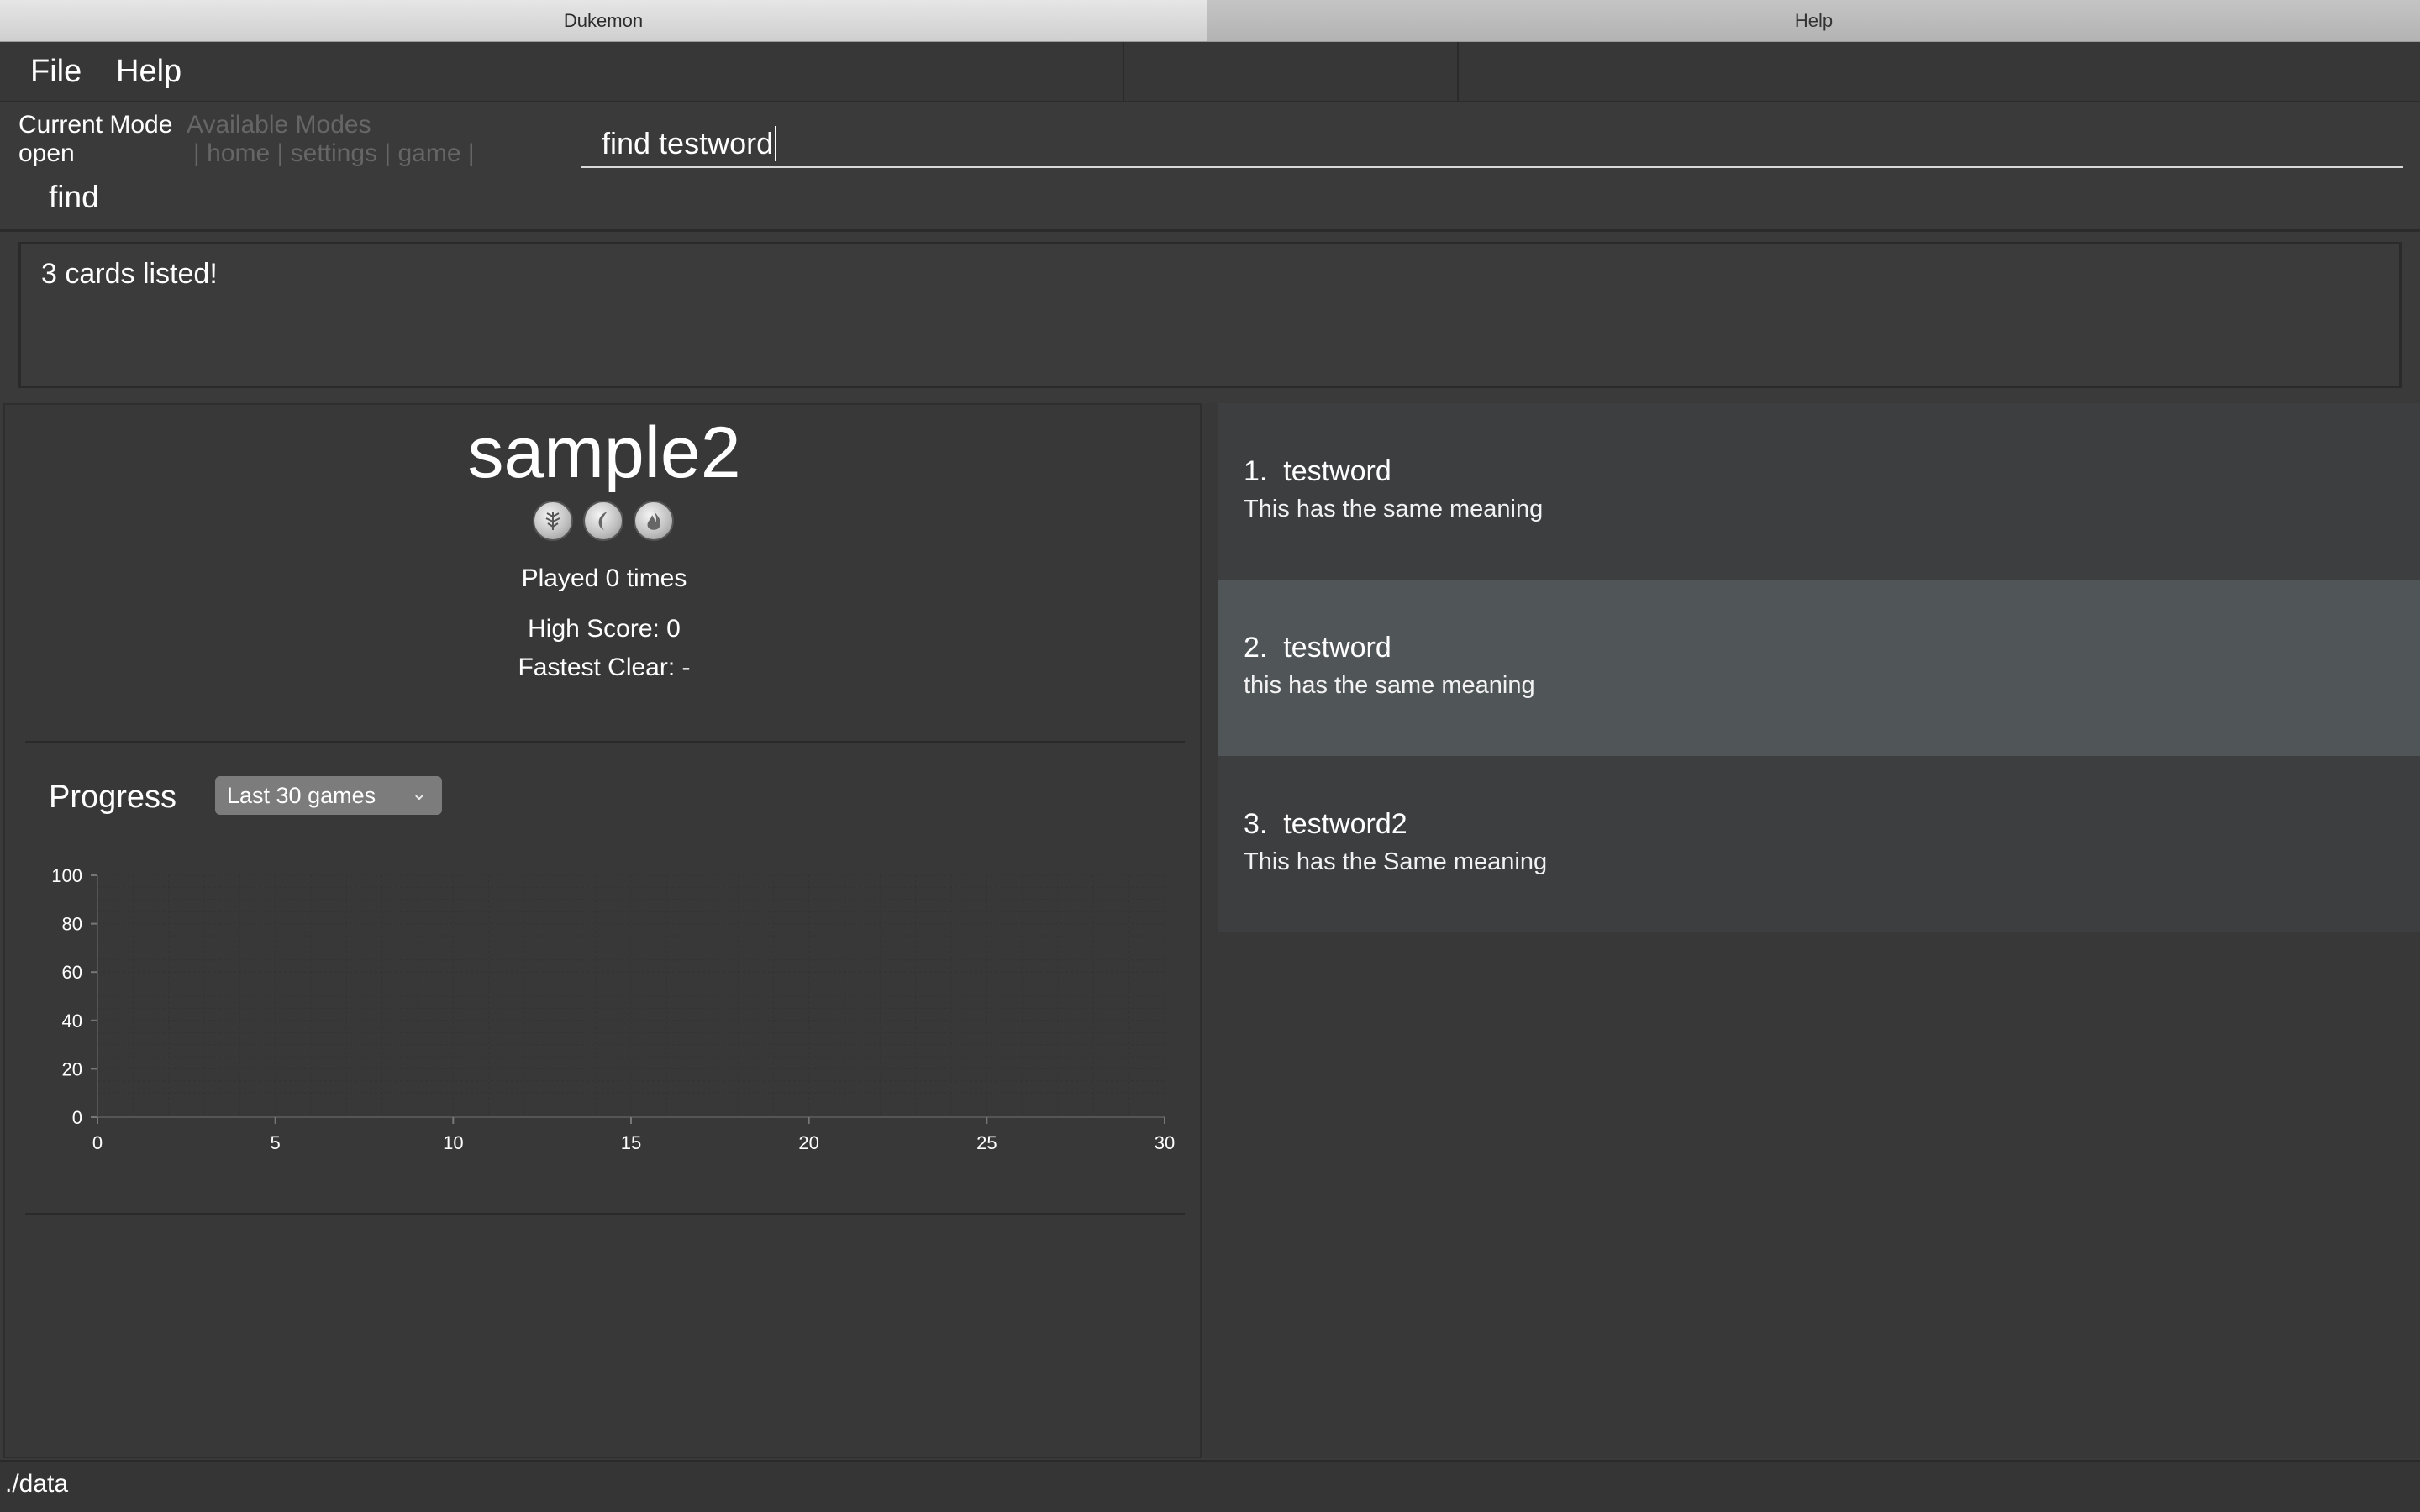 The height and width of the screenshot is (1512, 2420). I want to click on badge-row, so click(603, 521).